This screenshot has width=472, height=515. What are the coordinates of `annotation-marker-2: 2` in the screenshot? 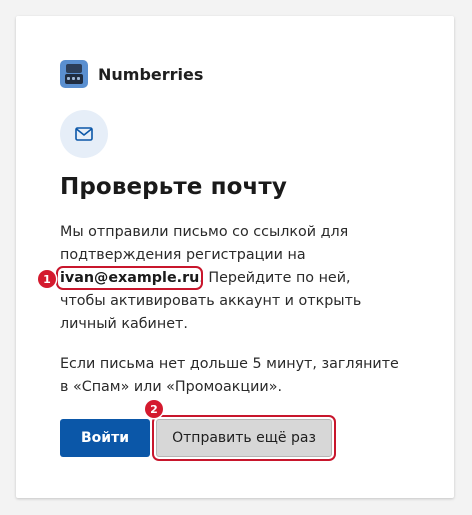 It's located at (154, 409).